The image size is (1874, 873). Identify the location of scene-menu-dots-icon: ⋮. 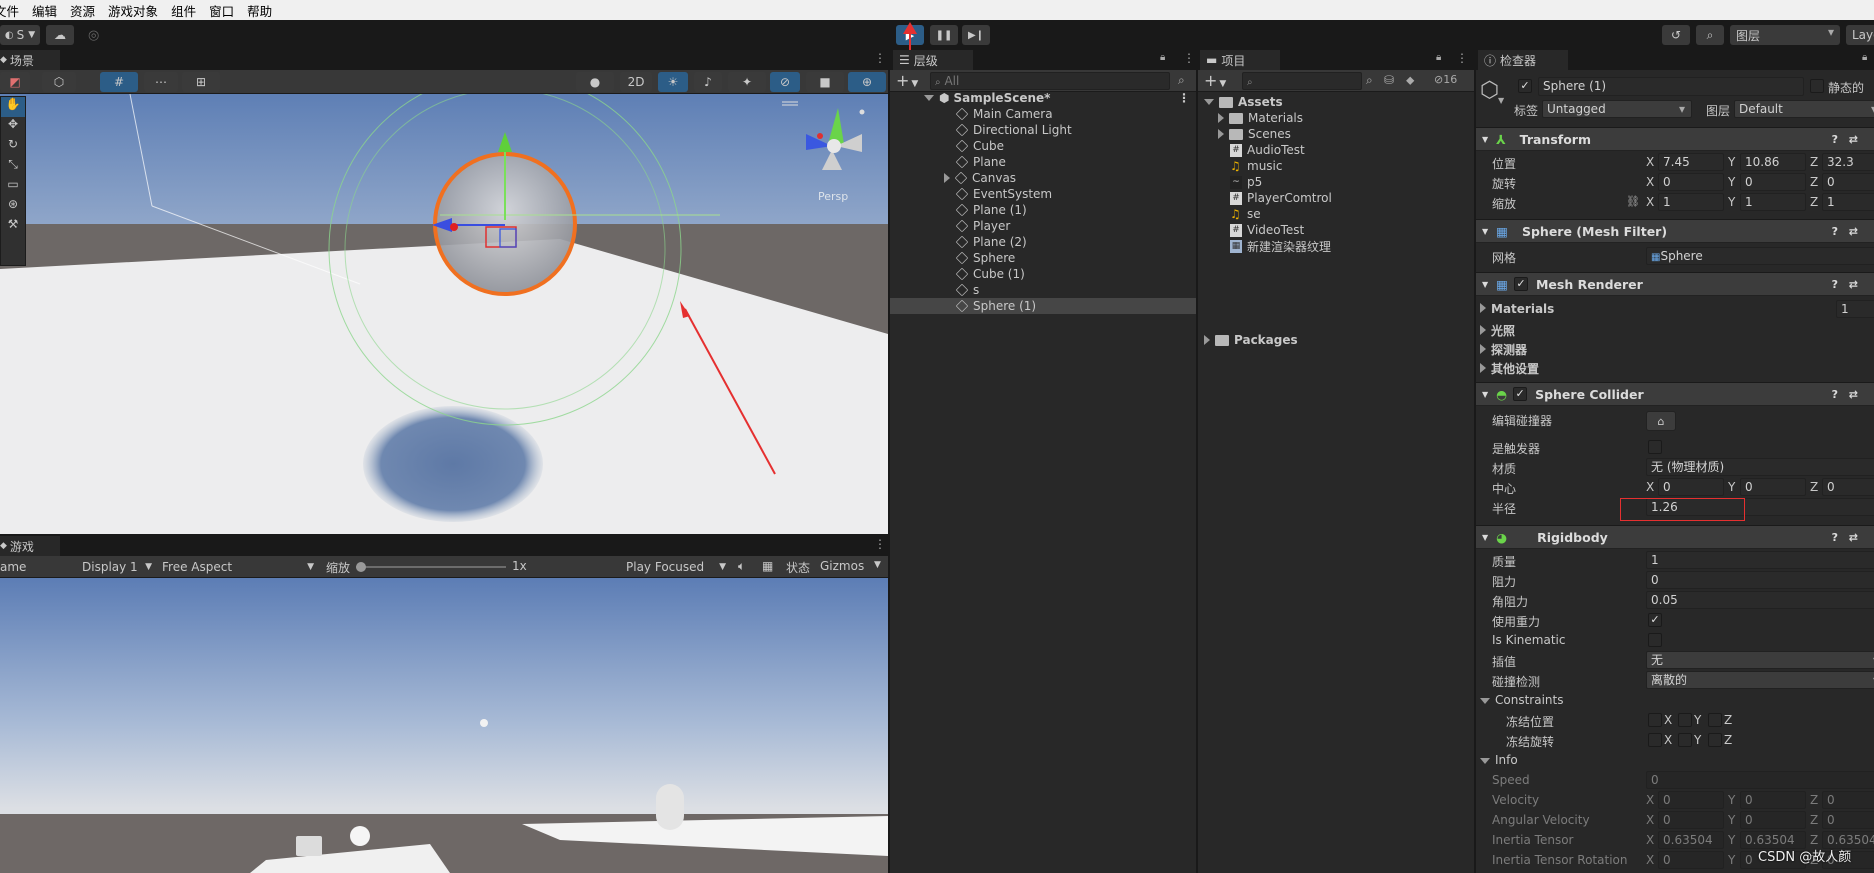
(1184, 98).